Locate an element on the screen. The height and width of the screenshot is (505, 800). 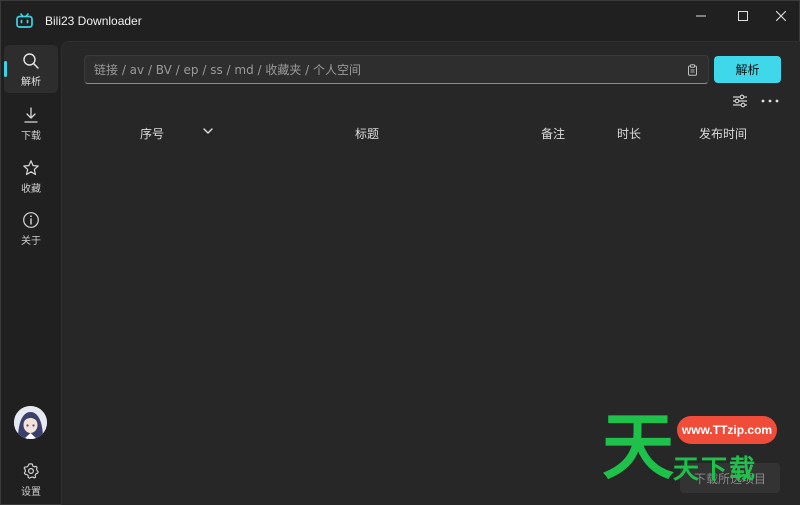
sidebar-item-parse: 解析 is located at coordinates (31, 69).